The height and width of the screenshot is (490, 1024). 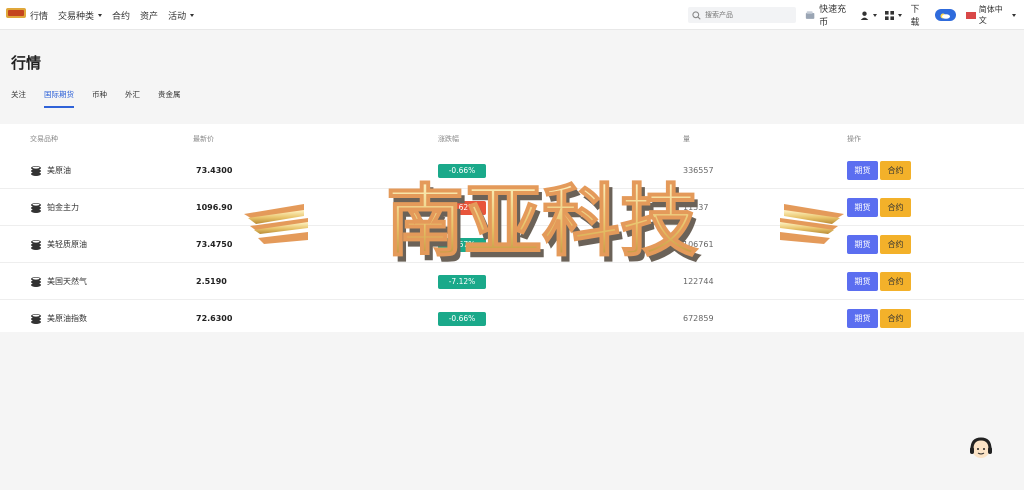 I want to click on apps-menu, so click(x=894, y=15).